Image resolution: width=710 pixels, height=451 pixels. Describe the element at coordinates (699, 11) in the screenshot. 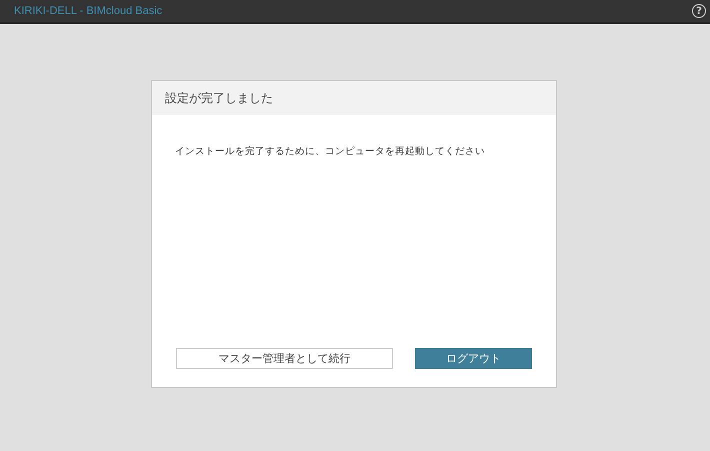

I see `help-button: ?` at that location.